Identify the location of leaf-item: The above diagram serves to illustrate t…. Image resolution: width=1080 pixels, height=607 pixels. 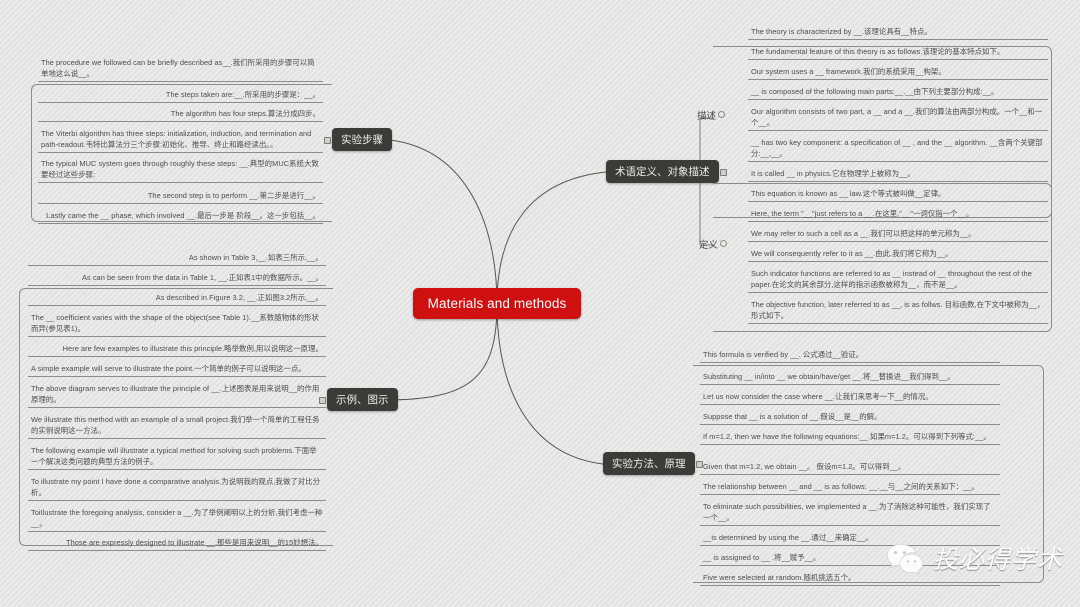
(177, 395).